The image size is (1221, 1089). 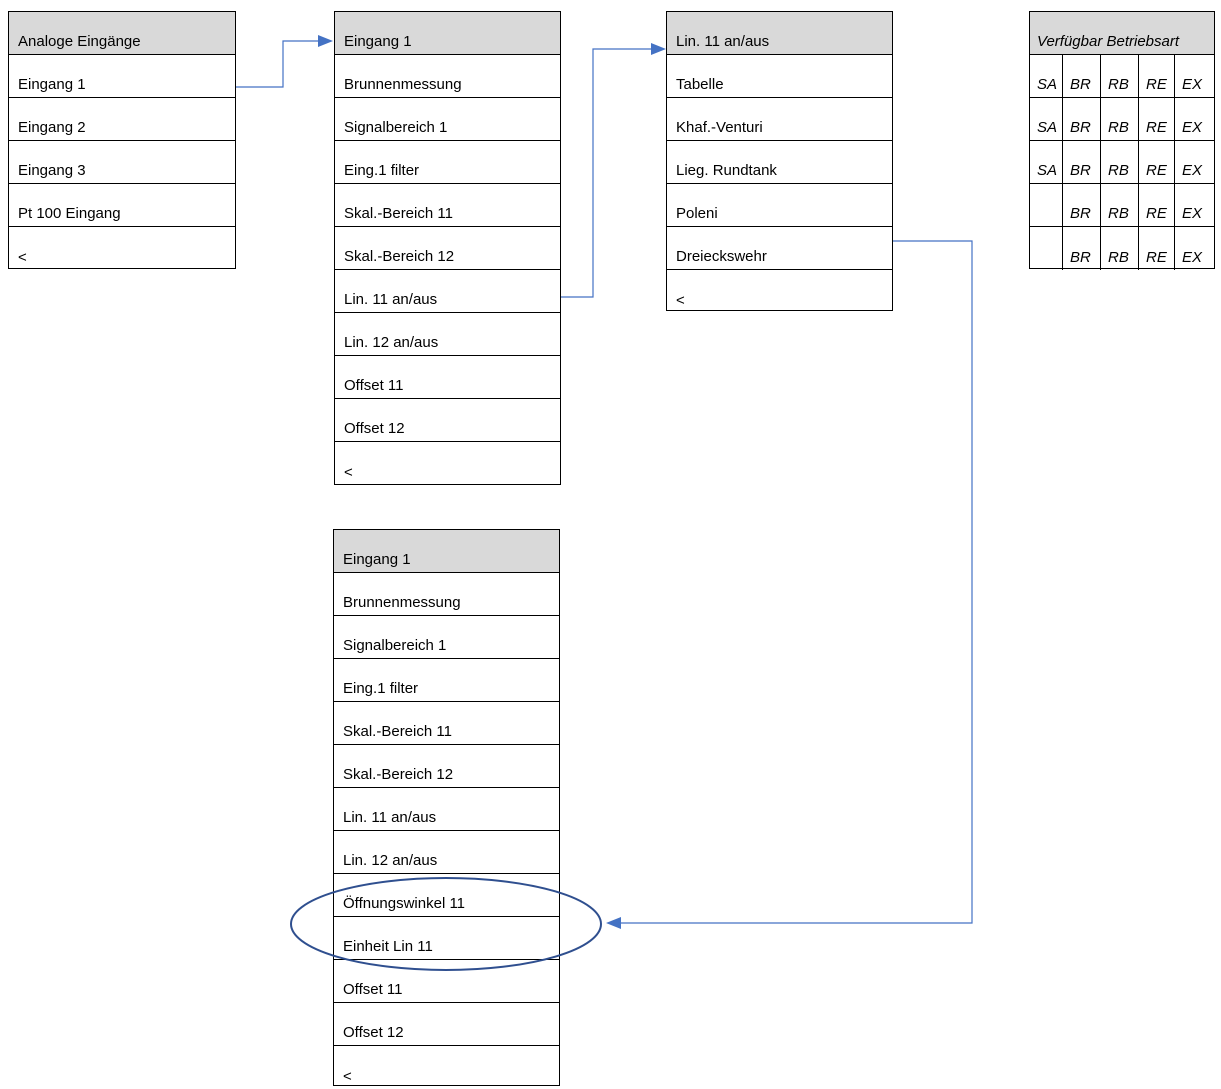 I want to click on connector-lin11-to-menu, so click(x=606, y=173).